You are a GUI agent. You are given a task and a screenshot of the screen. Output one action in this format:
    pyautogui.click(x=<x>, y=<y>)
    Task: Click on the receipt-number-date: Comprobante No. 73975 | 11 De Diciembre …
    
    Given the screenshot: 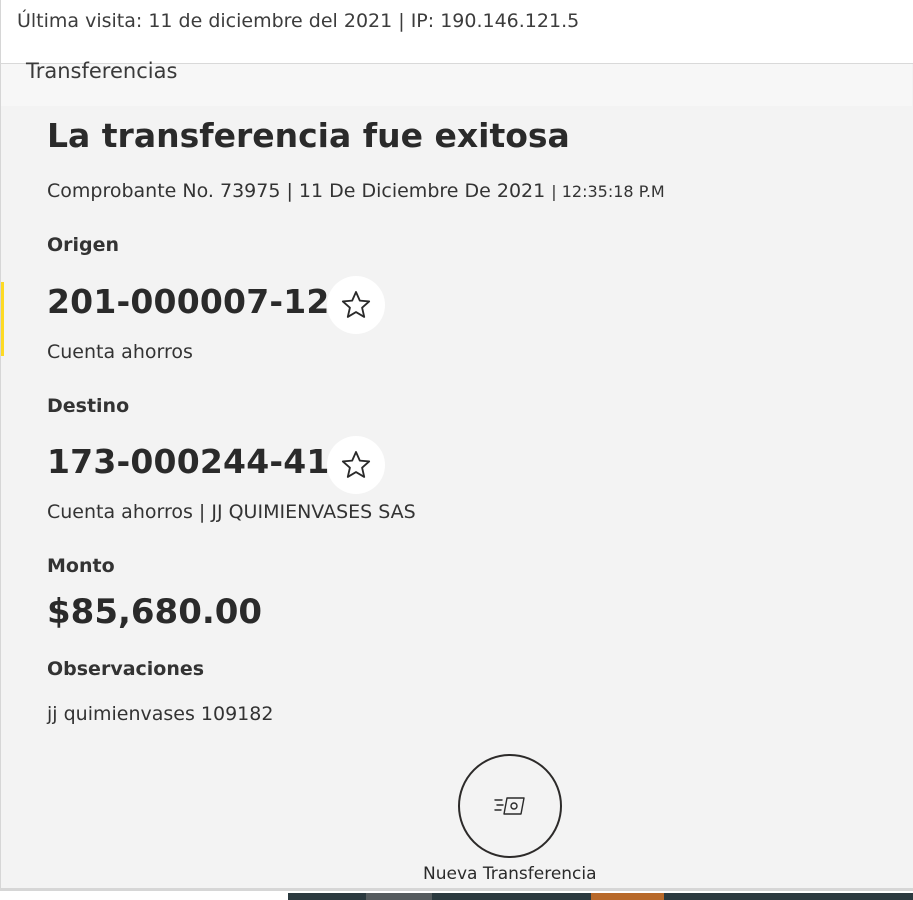 What is the action you would take?
    pyautogui.click(x=299, y=191)
    